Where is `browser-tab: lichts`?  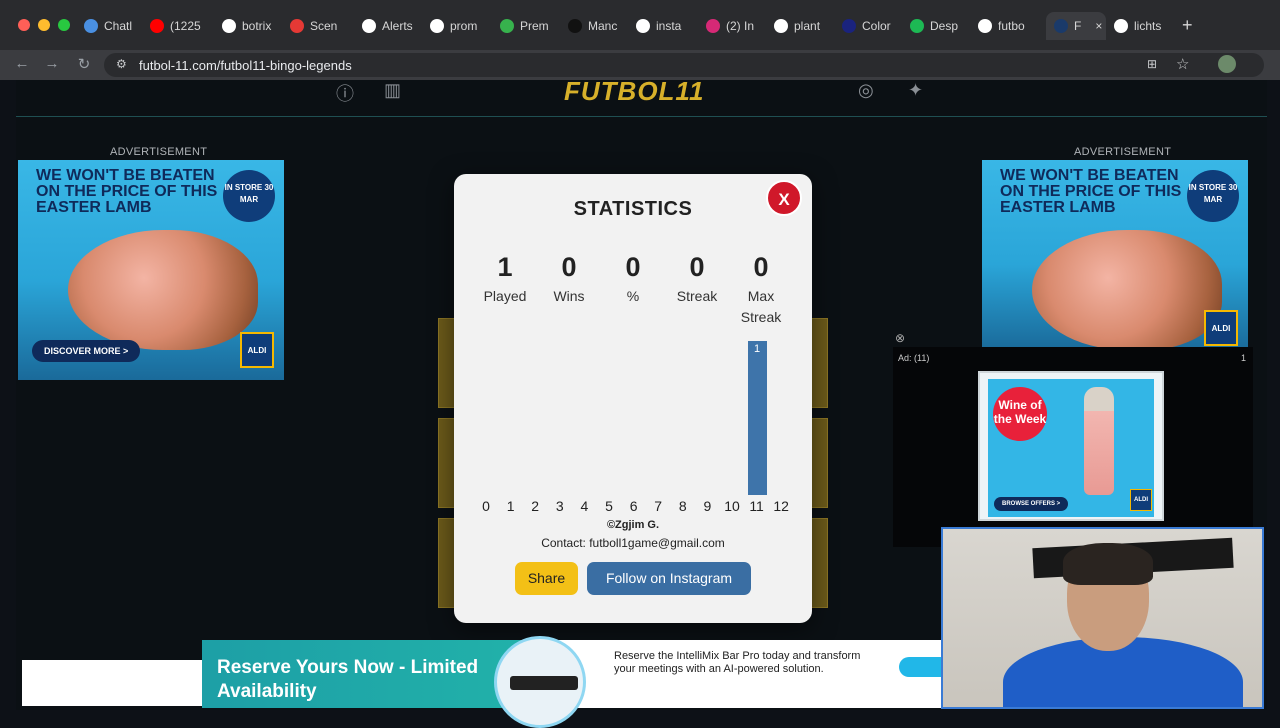
browser-tab: lichts is located at coordinates (1145, 26).